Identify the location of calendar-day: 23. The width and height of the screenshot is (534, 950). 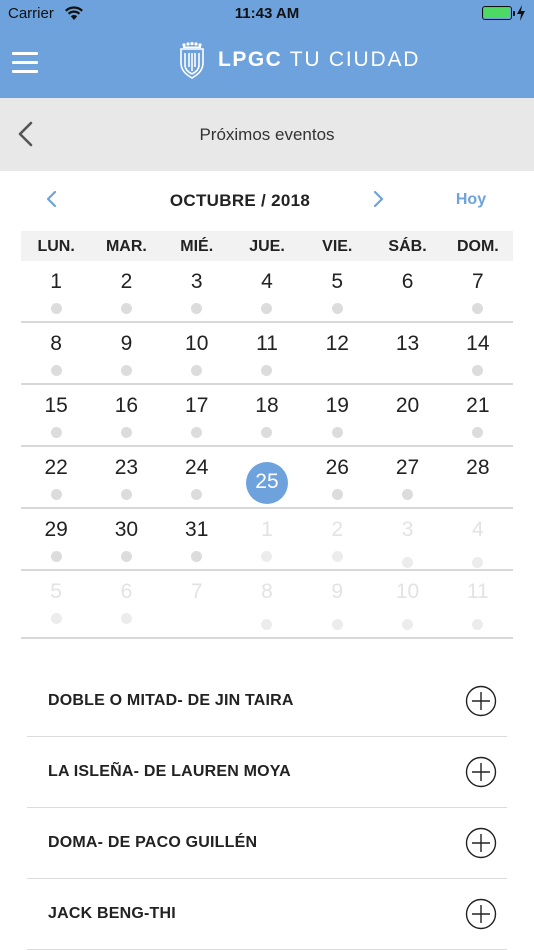
(126, 477).